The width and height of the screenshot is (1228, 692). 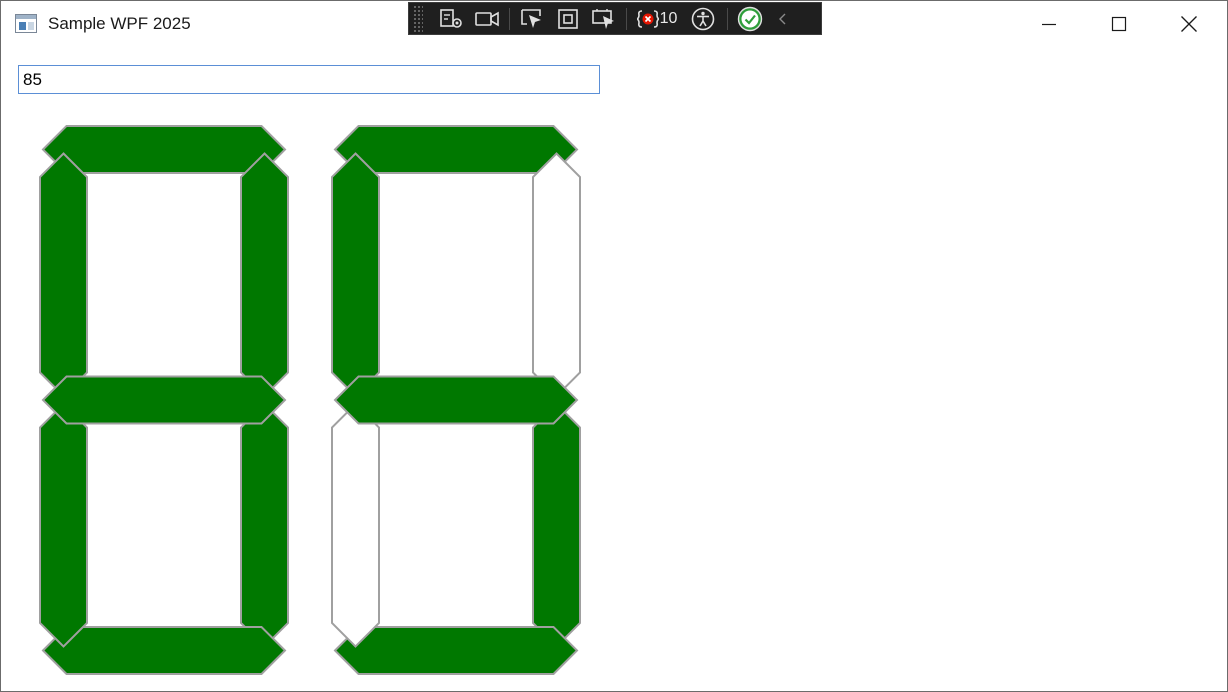 I want to click on collapse-chevron-icon, so click(x=782, y=18).